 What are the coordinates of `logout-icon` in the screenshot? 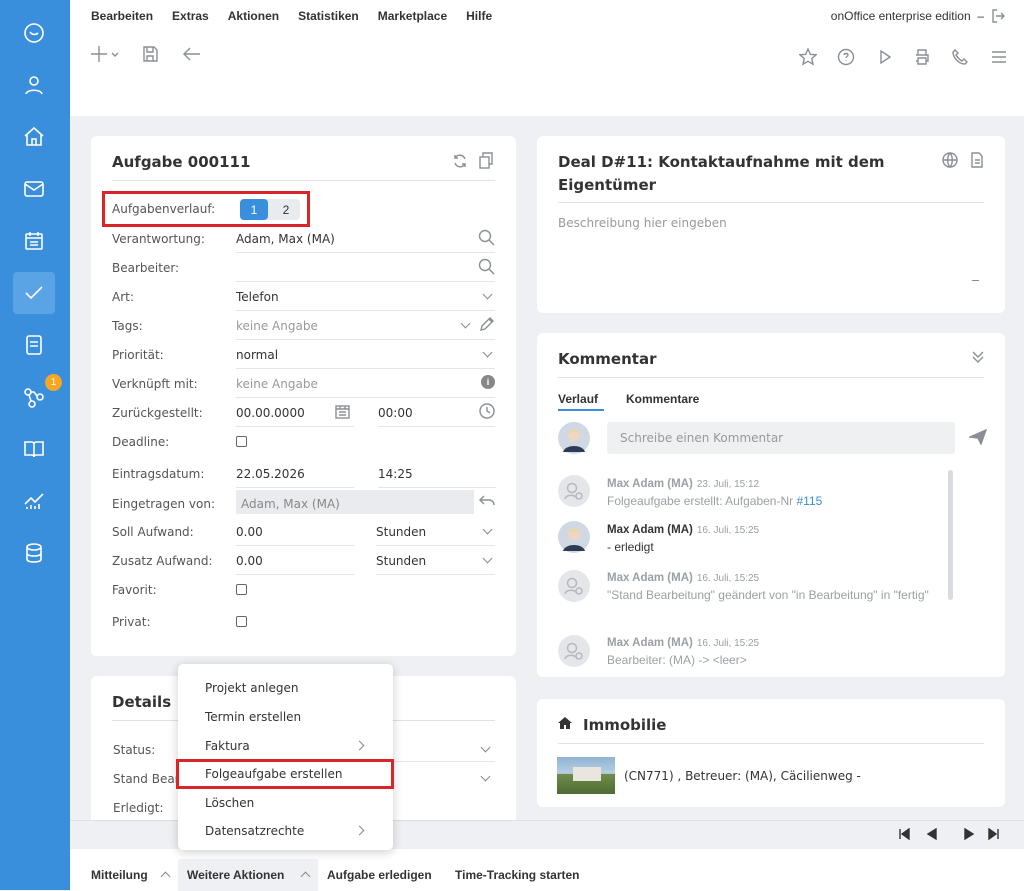 It's located at (999, 16).